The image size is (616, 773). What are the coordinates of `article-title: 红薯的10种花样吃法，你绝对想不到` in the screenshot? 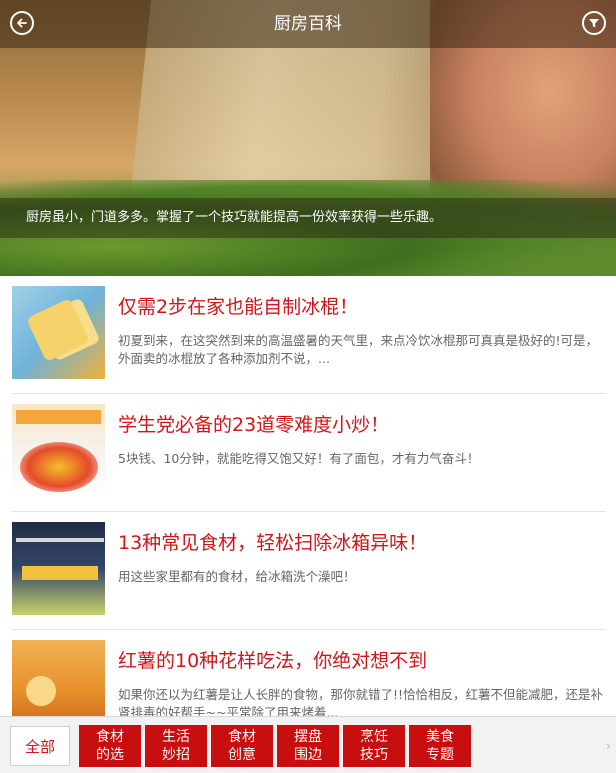 It's located at (363, 659).